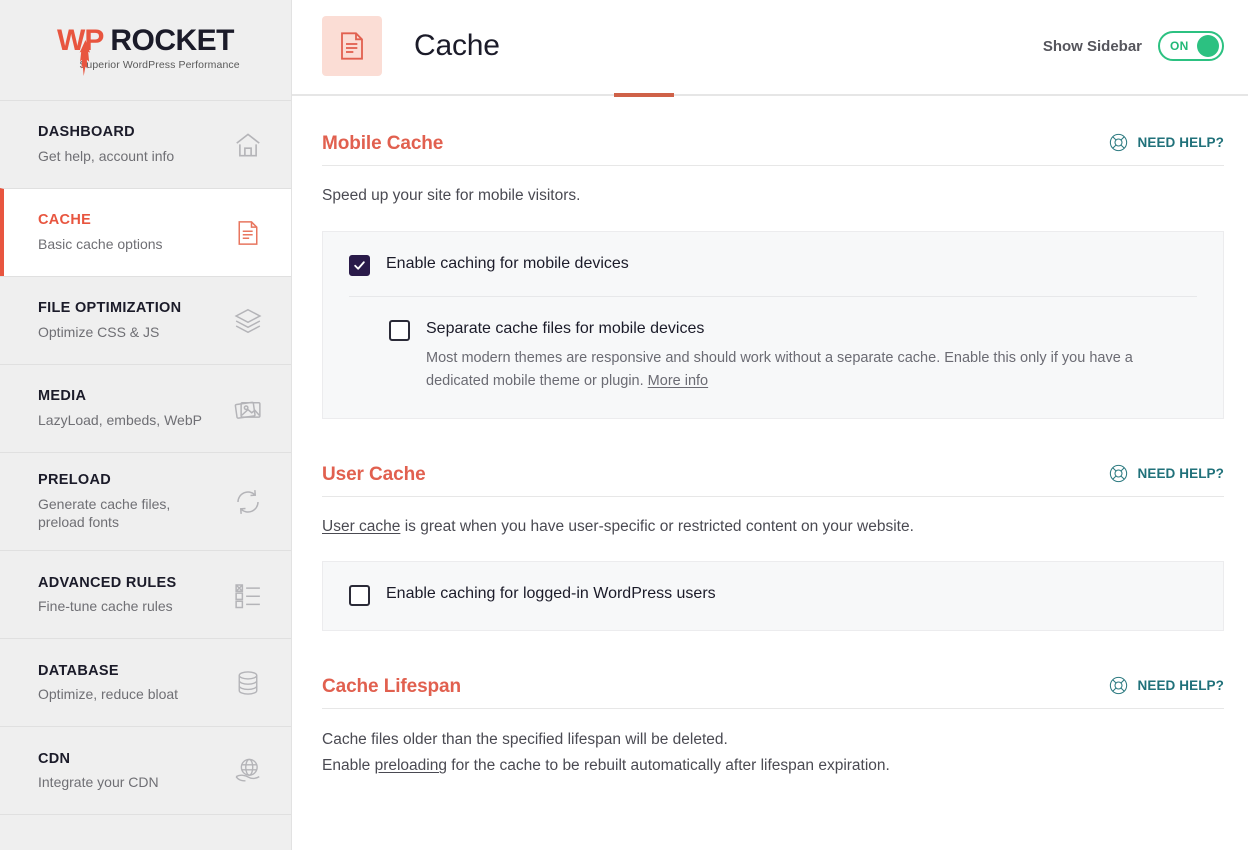 The width and height of the screenshot is (1248, 850). I want to click on sidebar-item-desc: Get help, account info, so click(106, 155).